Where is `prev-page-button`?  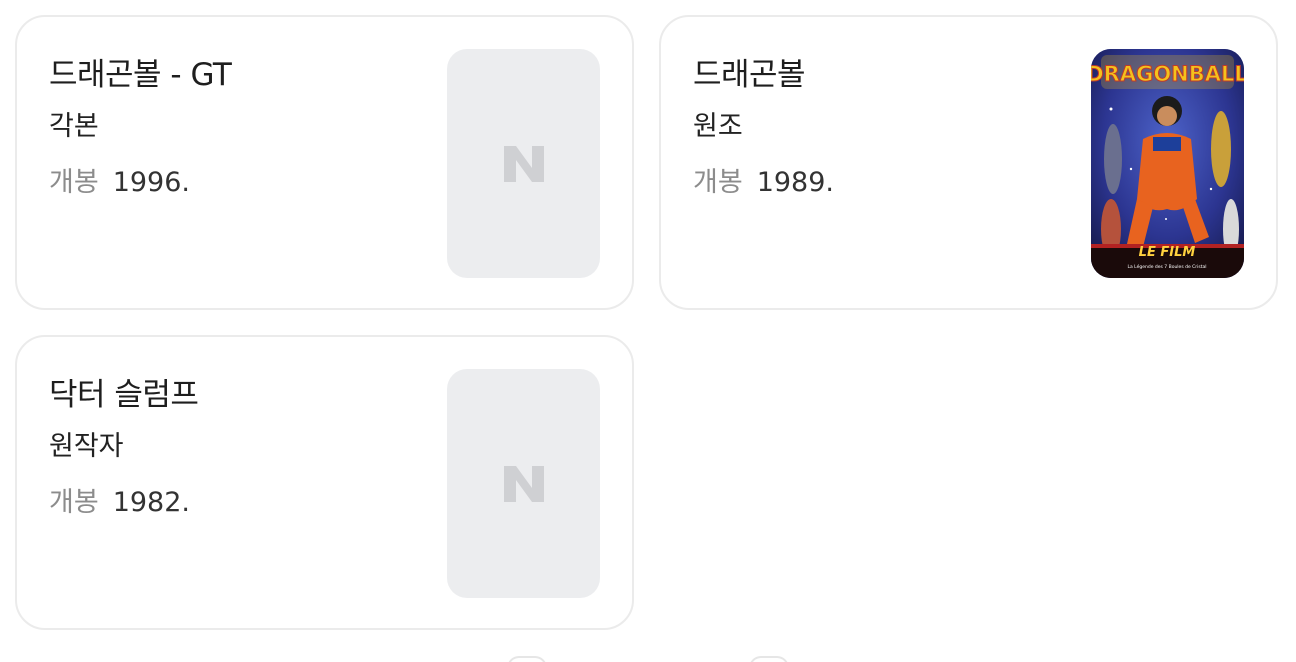
prev-page-button is located at coordinates (527, 659).